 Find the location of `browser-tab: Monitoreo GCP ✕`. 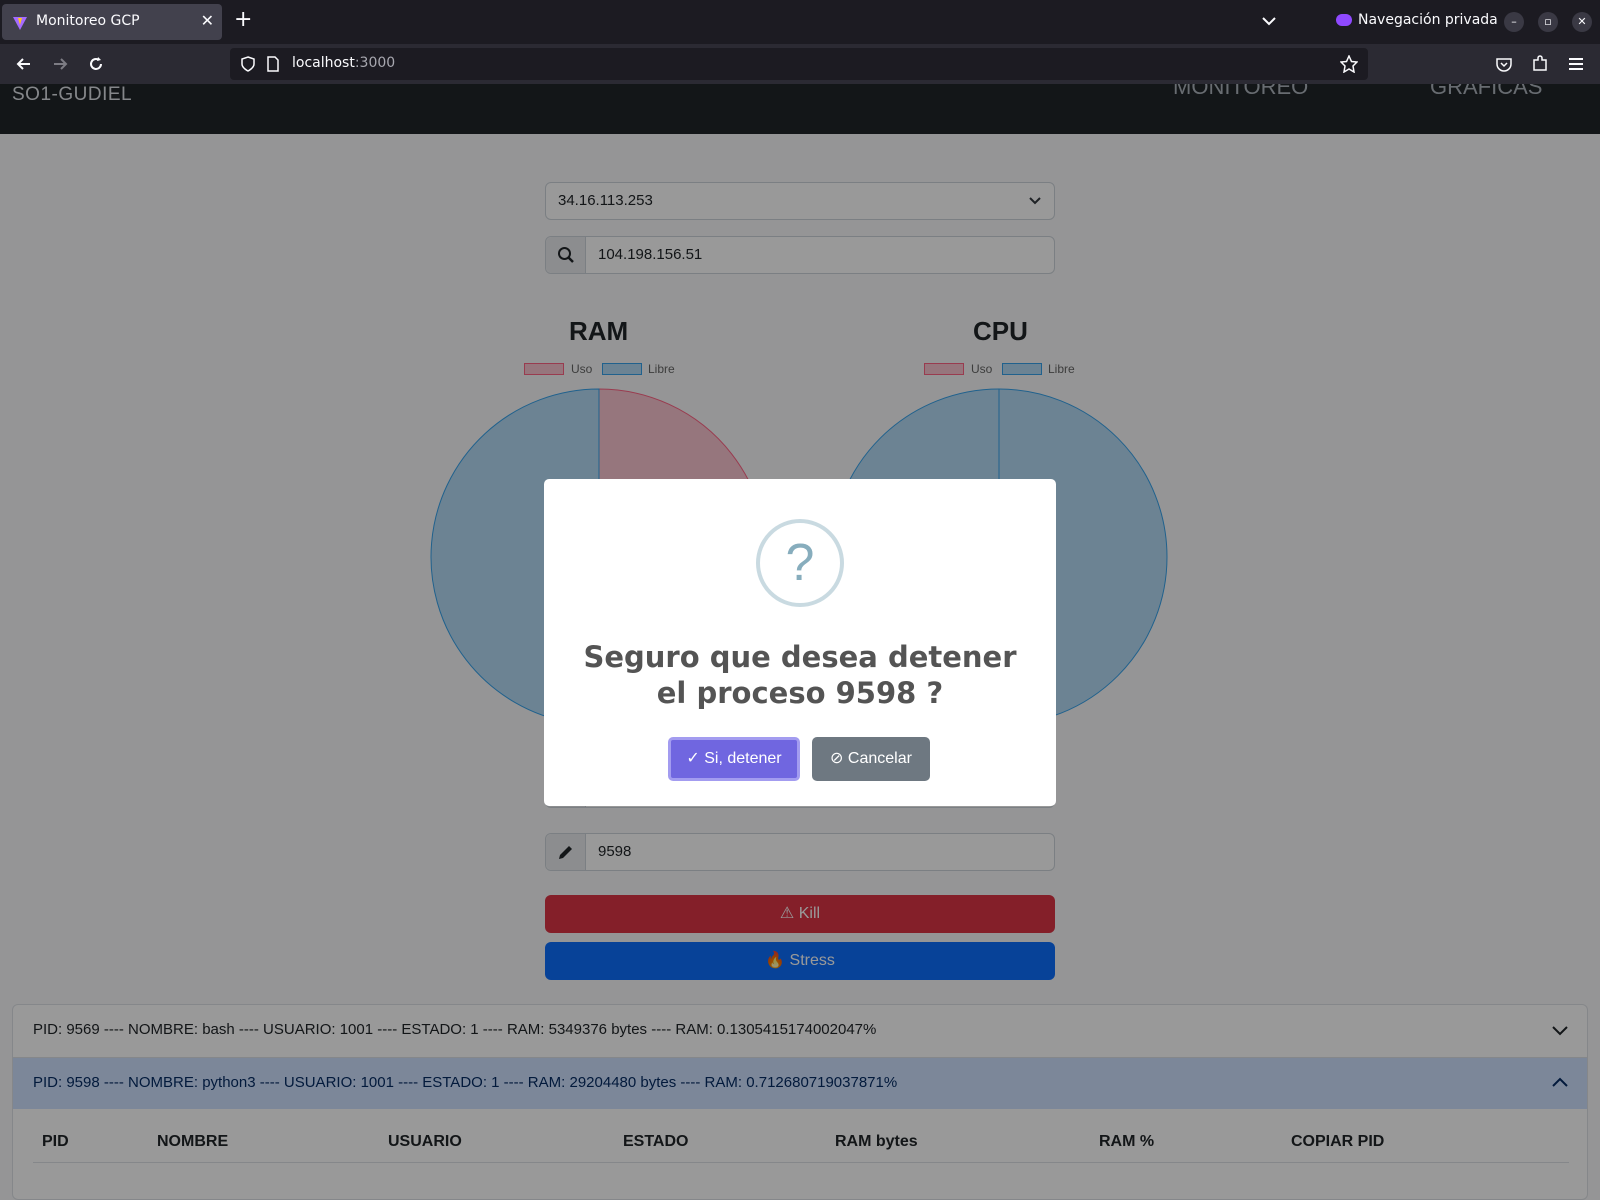

browser-tab: Monitoreo GCP ✕ is located at coordinates (112, 22).